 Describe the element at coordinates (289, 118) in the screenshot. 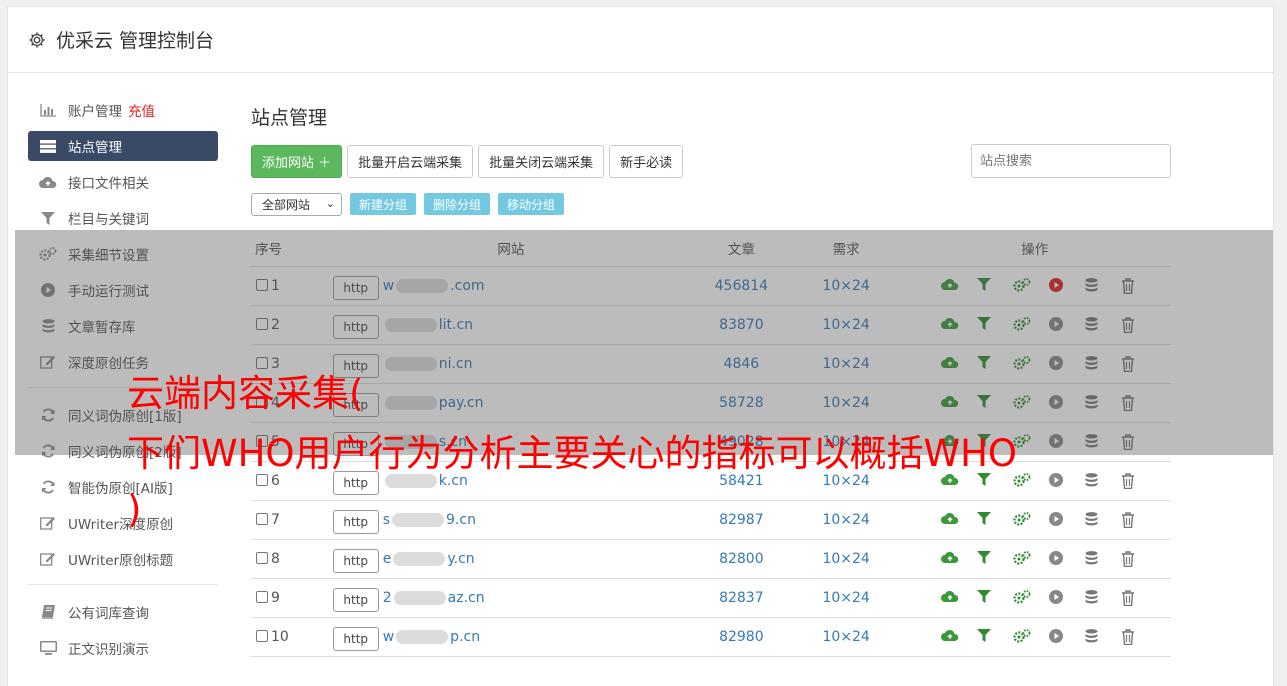

I see `page-title: 站点管理` at that location.